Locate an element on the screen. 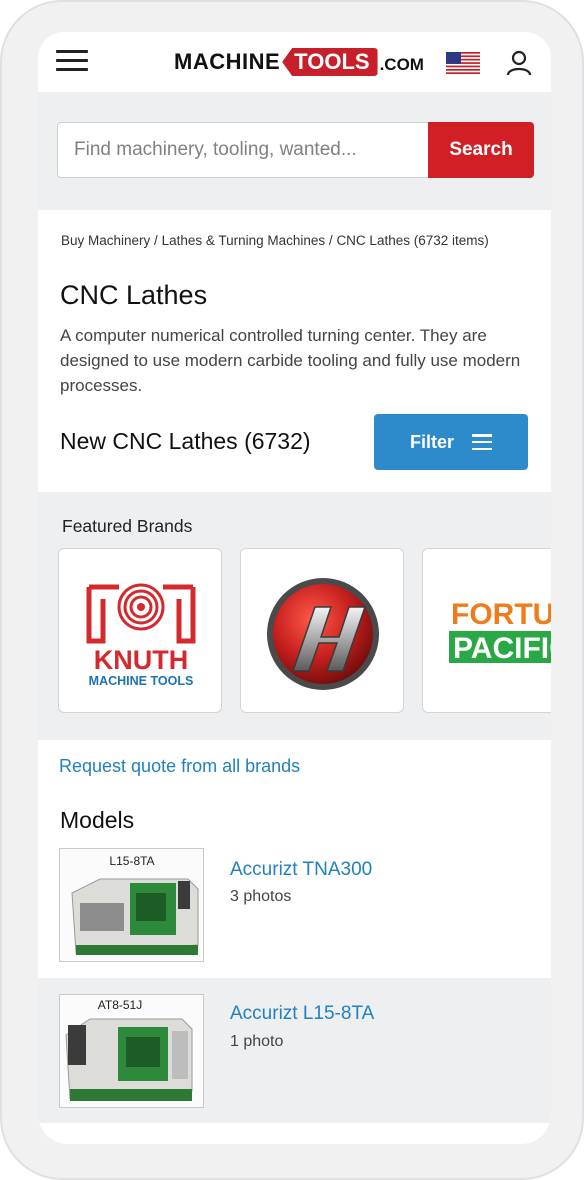  fortune-text: FORTUNE is located at coordinates (501, 614).